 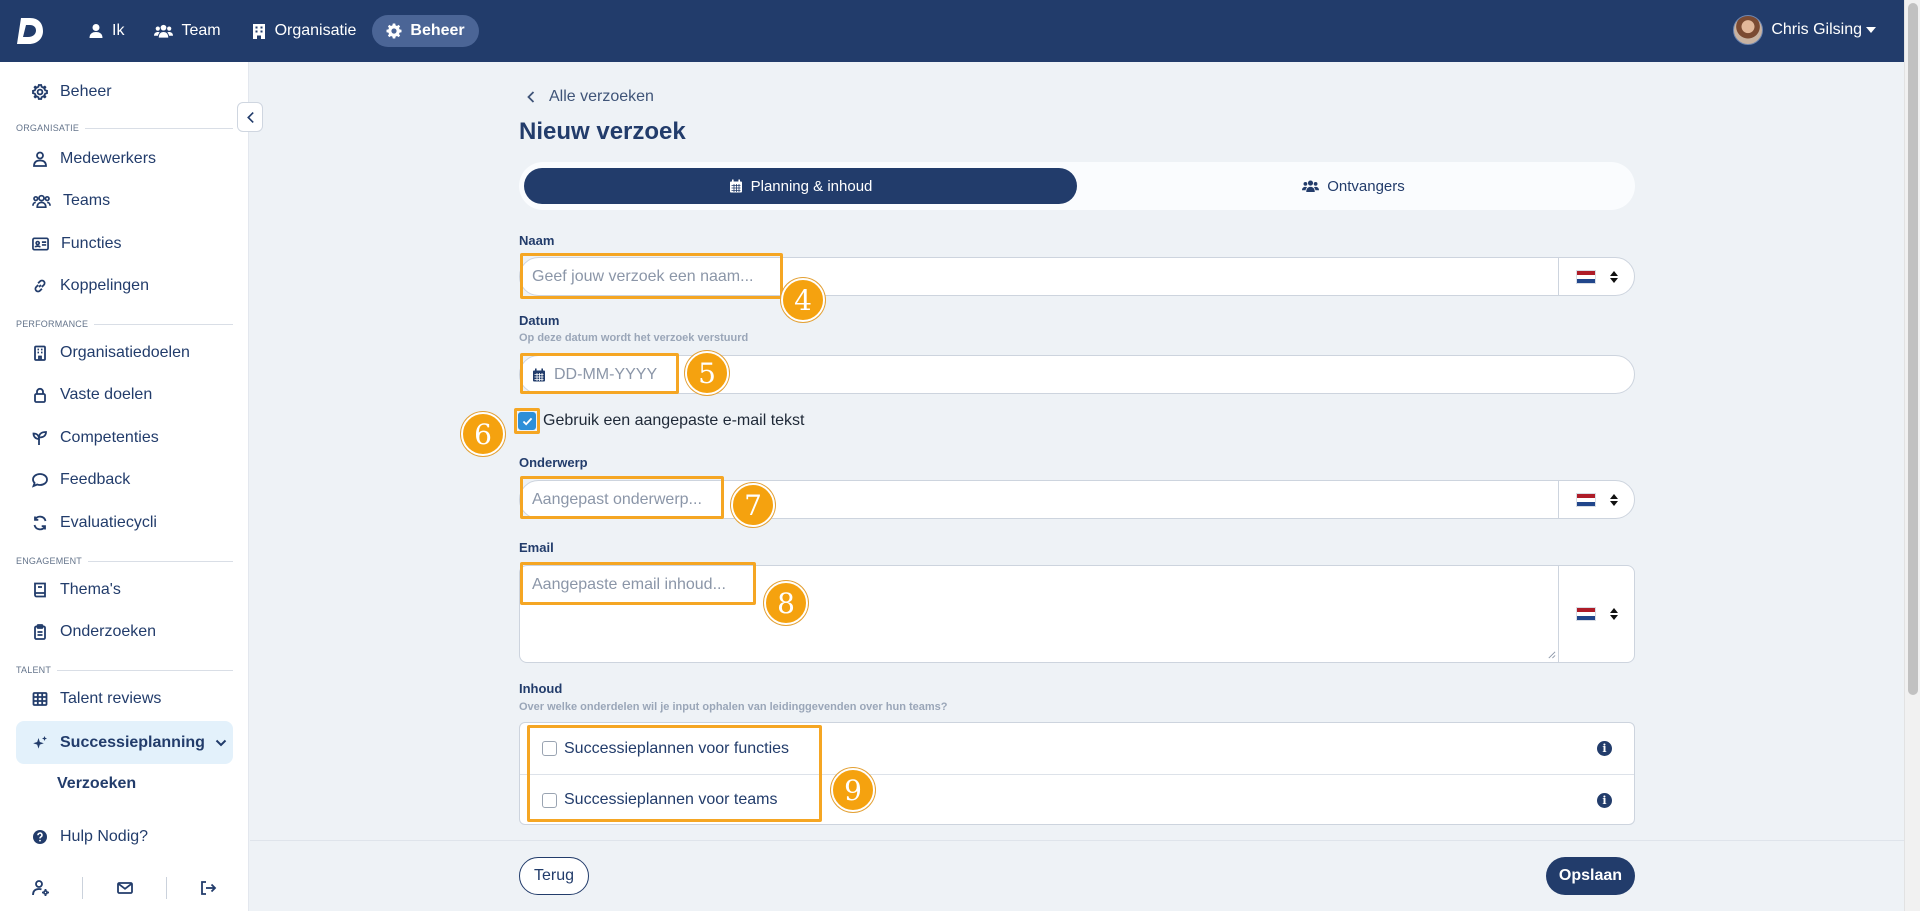 I want to click on check-icon, so click(x=527, y=421).